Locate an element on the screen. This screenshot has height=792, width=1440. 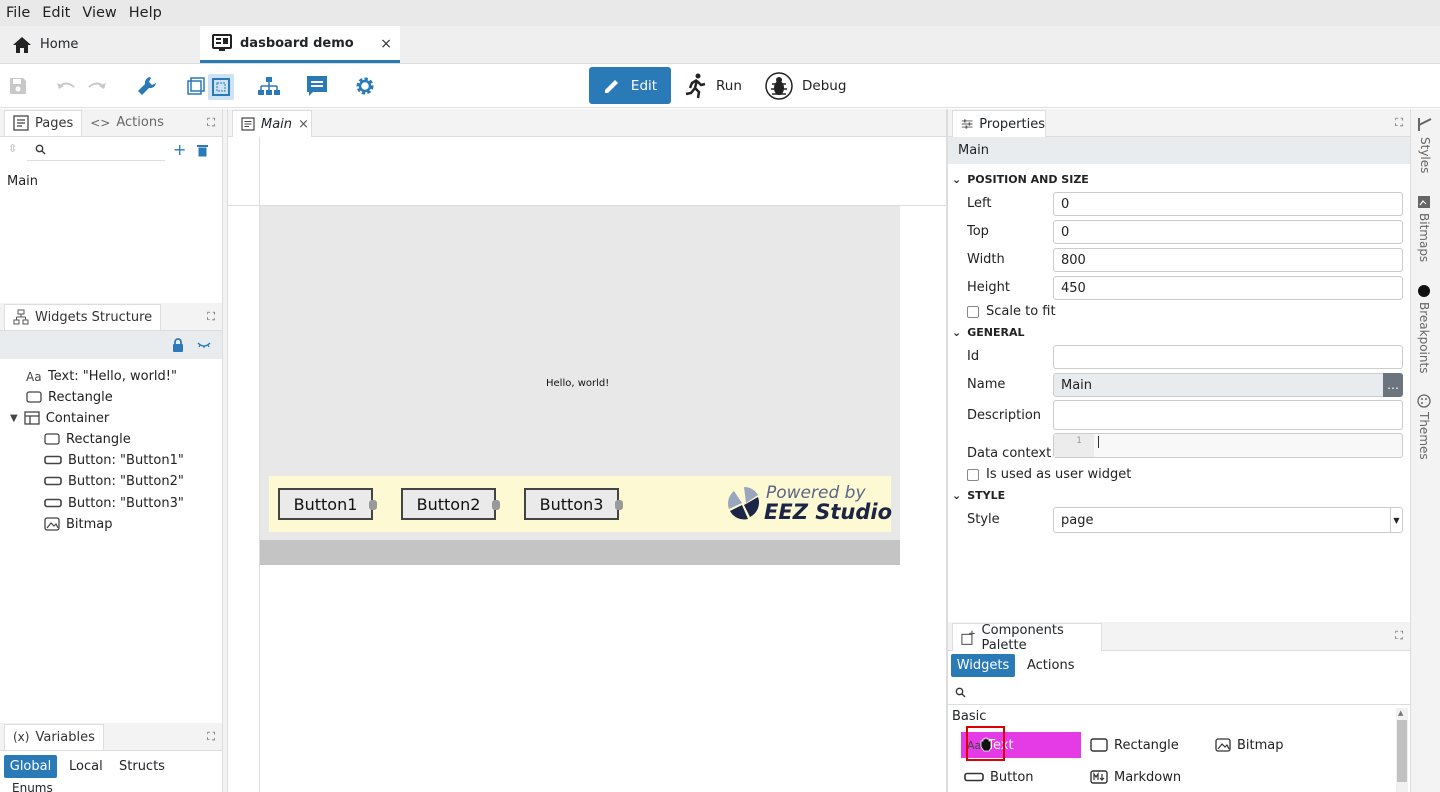
tab-pages: Pages is located at coordinates (43, 122).